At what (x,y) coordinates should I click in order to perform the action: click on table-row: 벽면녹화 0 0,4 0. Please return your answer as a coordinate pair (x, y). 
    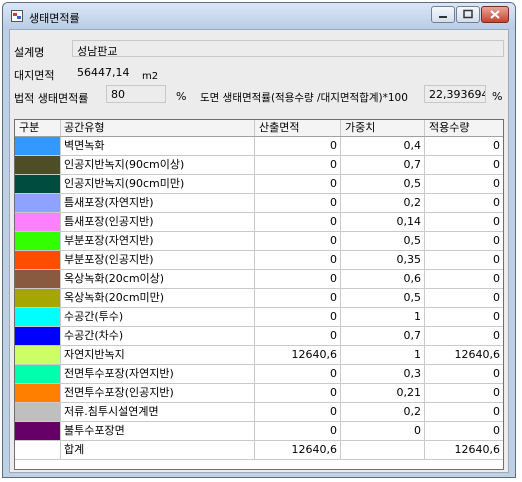
    Looking at the image, I should click on (259, 146).